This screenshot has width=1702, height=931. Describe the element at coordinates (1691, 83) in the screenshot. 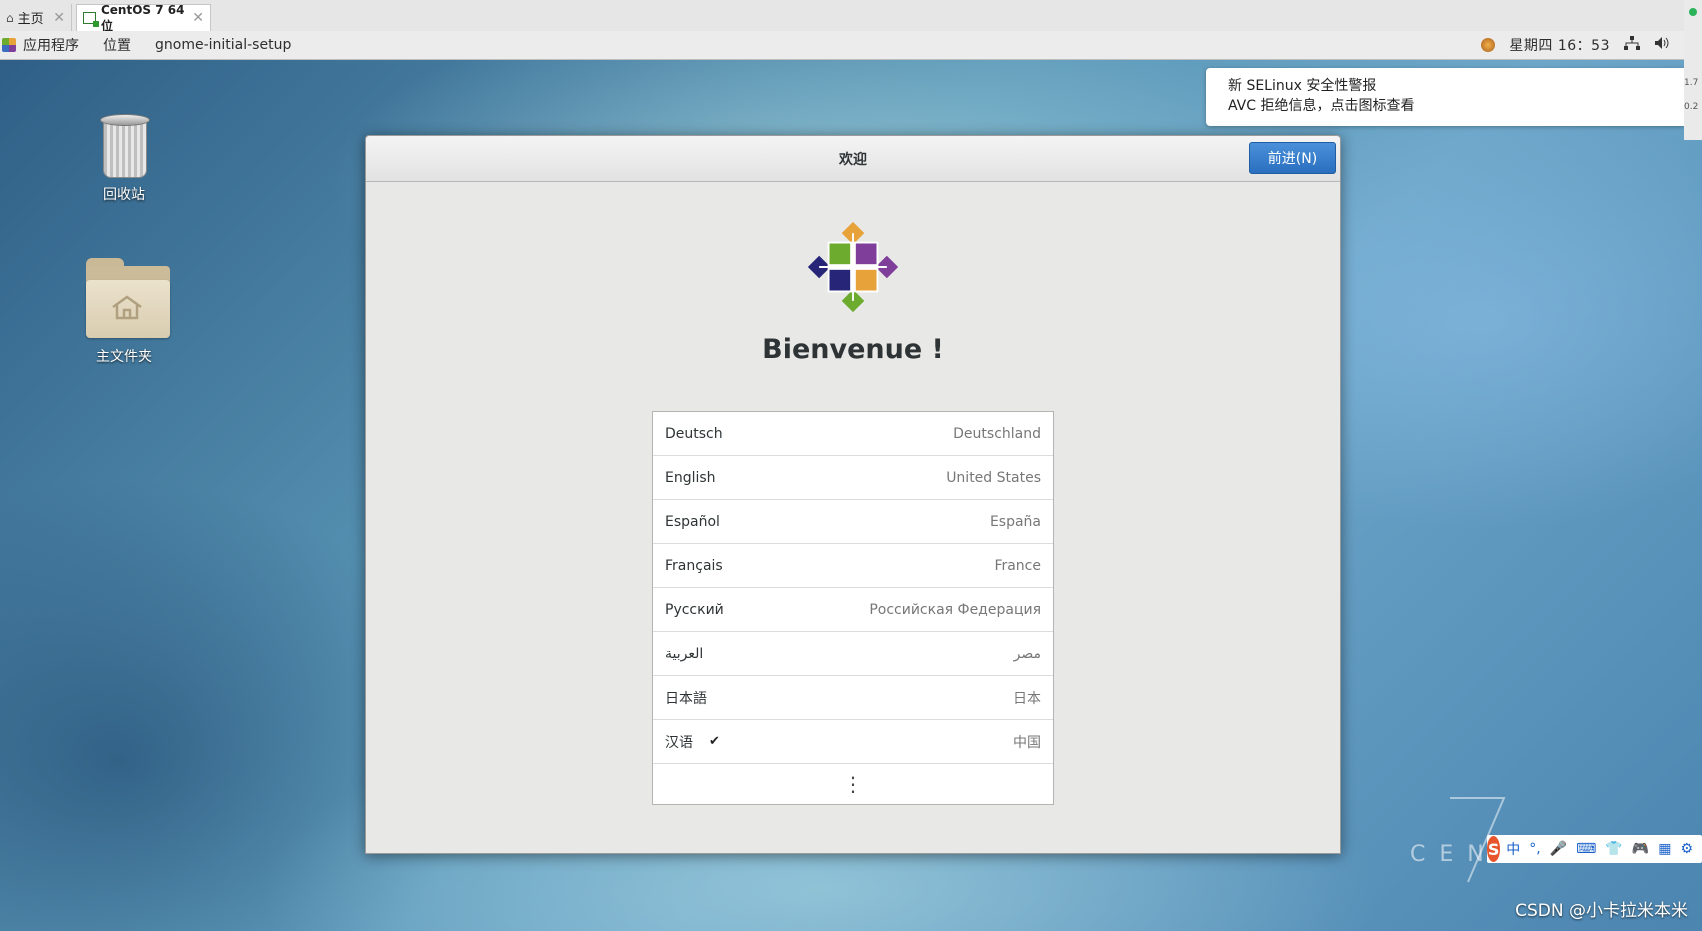

I see `side-stat-1: 1.7` at that location.